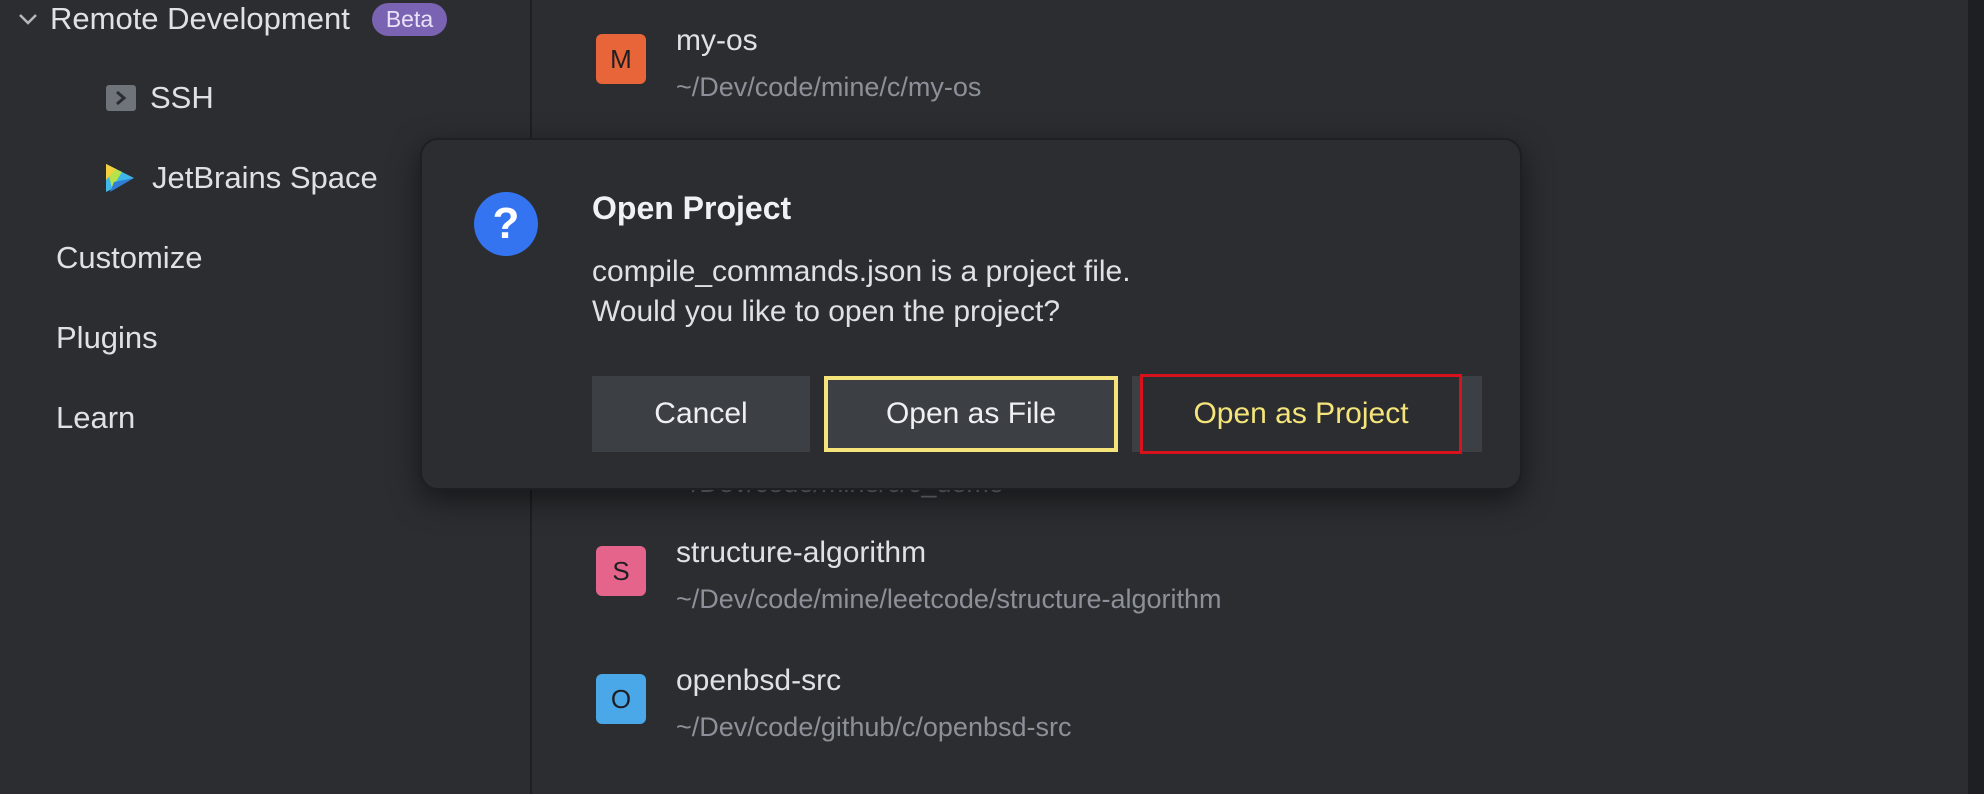 This screenshot has height=794, width=1984. Describe the element at coordinates (409, 19) in the screenshot. I see `beta-badge: Beta` at that location.